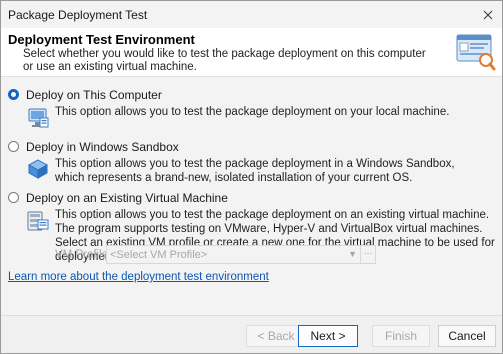 The width and height of the screenshot is (503, 354). What do you see at coordinates (13, 94) in the screenshot?
I see `radio-deploy-this-computer` at bounding box center [13, 94].